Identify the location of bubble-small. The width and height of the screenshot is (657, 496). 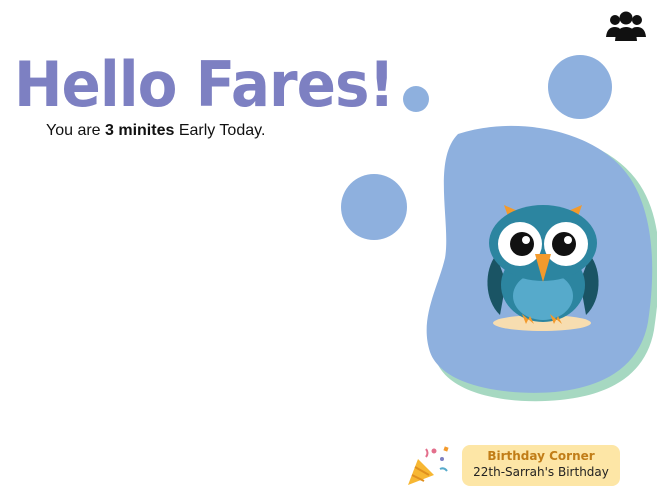
(416, 99).